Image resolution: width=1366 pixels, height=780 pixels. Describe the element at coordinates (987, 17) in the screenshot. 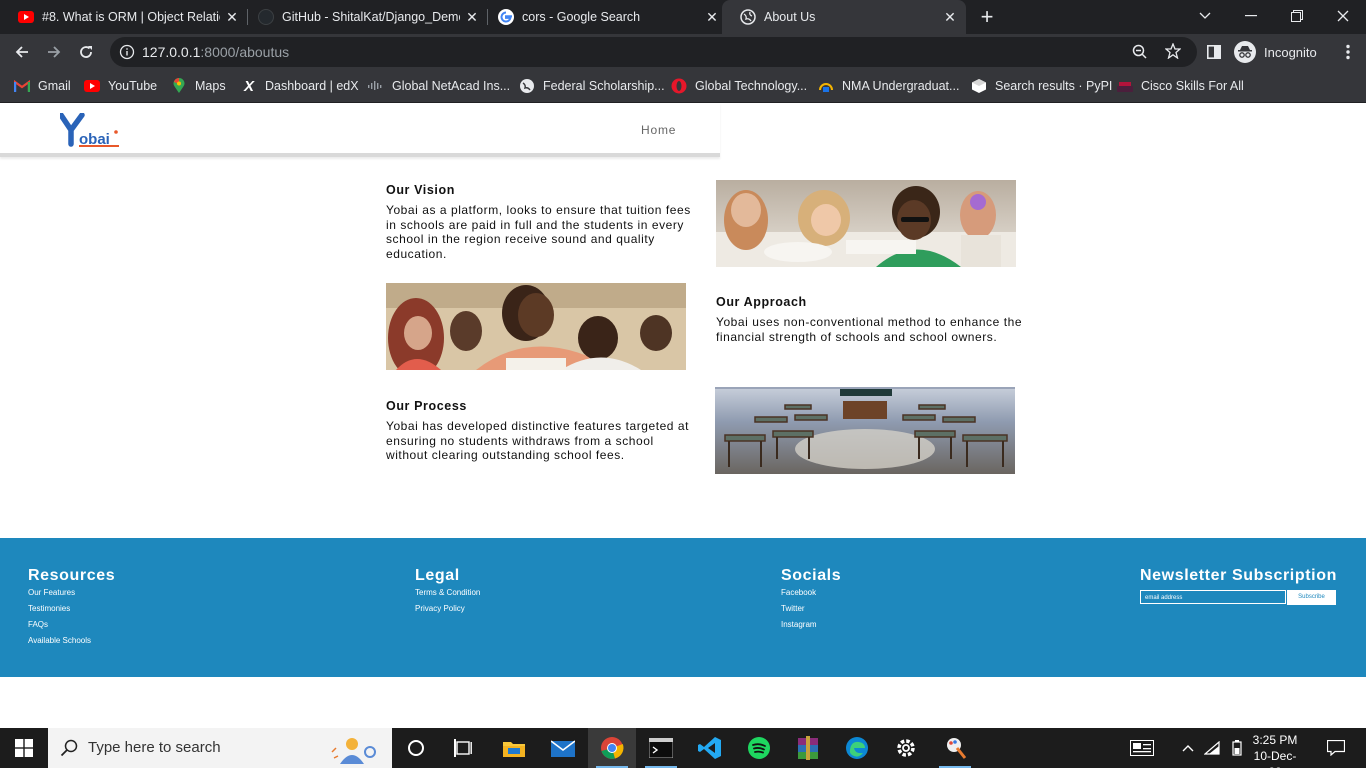

I see `new-tab-button: +` at that location.